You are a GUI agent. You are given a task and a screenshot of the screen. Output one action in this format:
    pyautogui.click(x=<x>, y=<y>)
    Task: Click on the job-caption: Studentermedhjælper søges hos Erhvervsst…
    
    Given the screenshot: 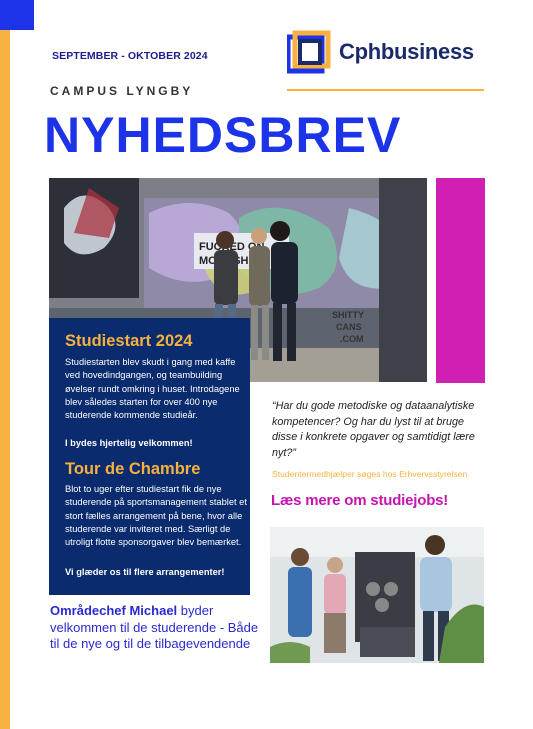 What is the action you would take?
    pyautogui.click(x=370, y=474)
    